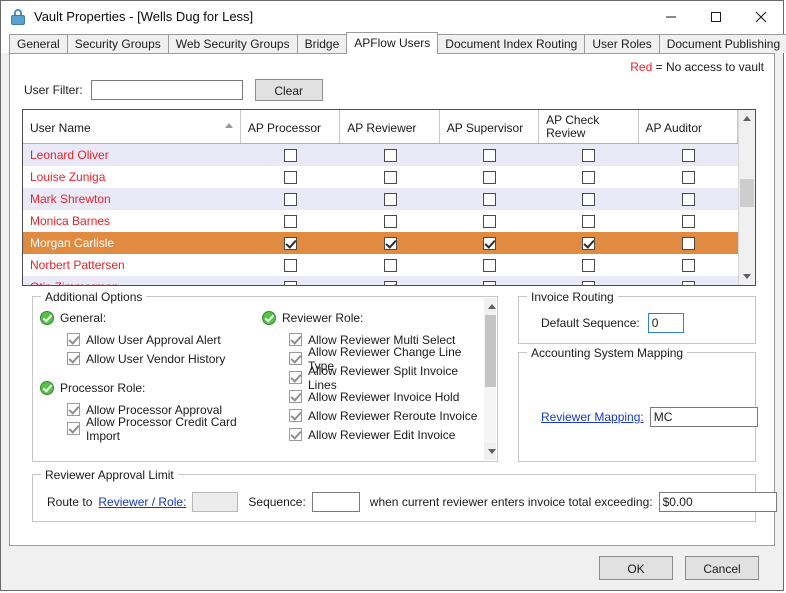 This screenshot has height=593, width=786. I want to click on option-allow-processor-credit-card-import: Allow Processor Credit Card Import, so click(151, 429).